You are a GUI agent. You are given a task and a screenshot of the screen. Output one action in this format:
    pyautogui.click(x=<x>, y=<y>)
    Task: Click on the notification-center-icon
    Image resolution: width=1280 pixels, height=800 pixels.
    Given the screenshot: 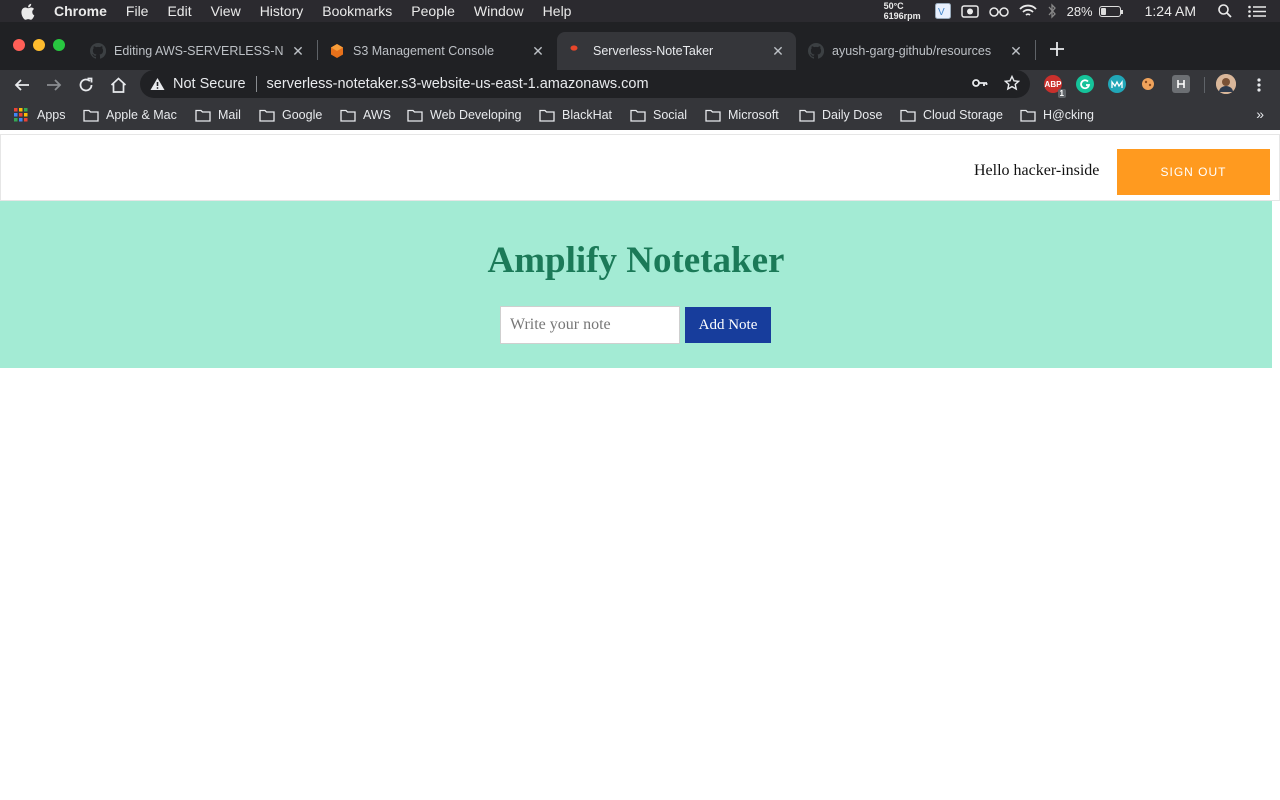 What is the action you would take?
    pyautogui.click(x=1257, y=11)
    